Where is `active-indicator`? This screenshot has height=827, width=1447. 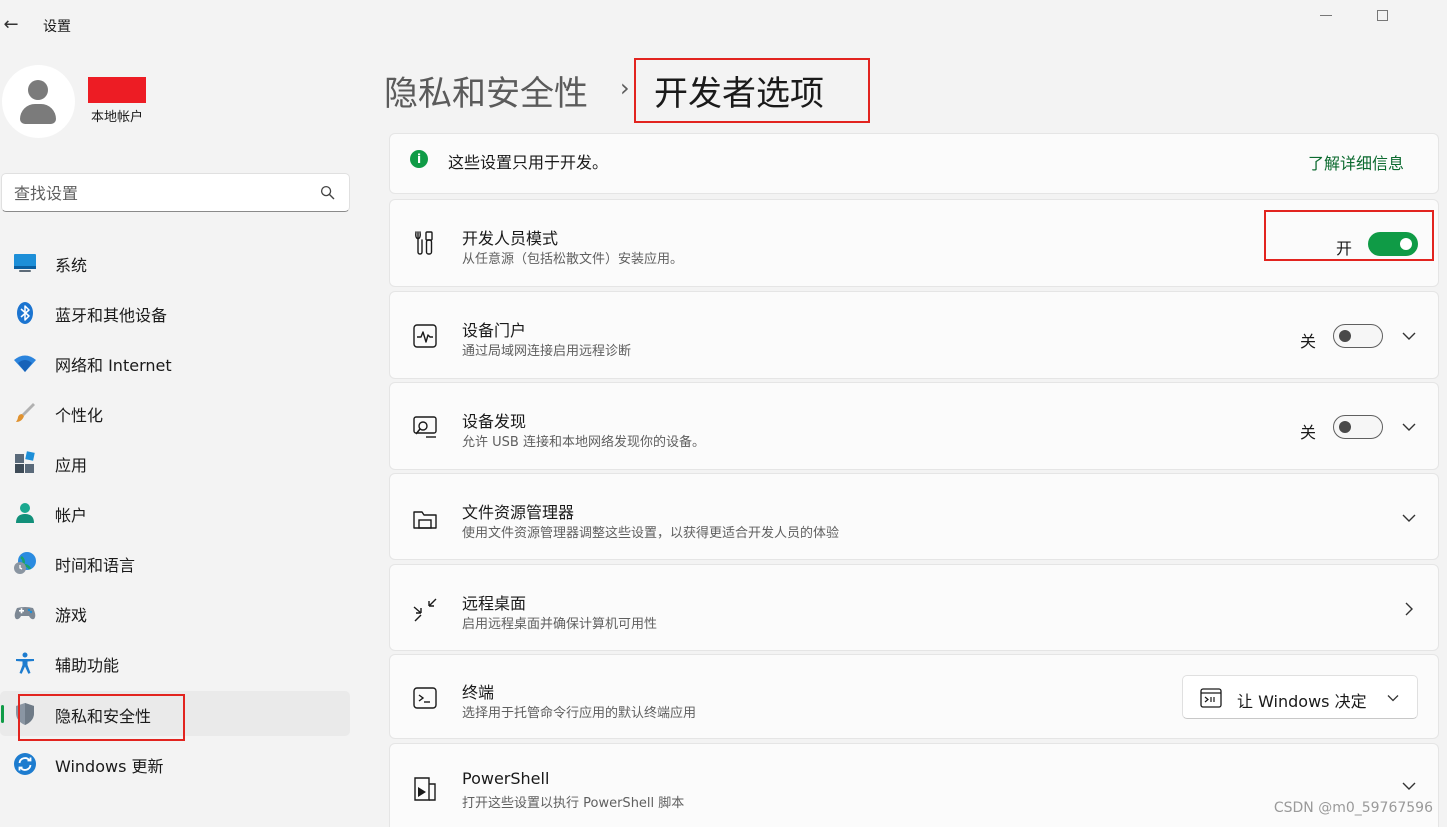 active-indicator is located at coordinates (2, 714).